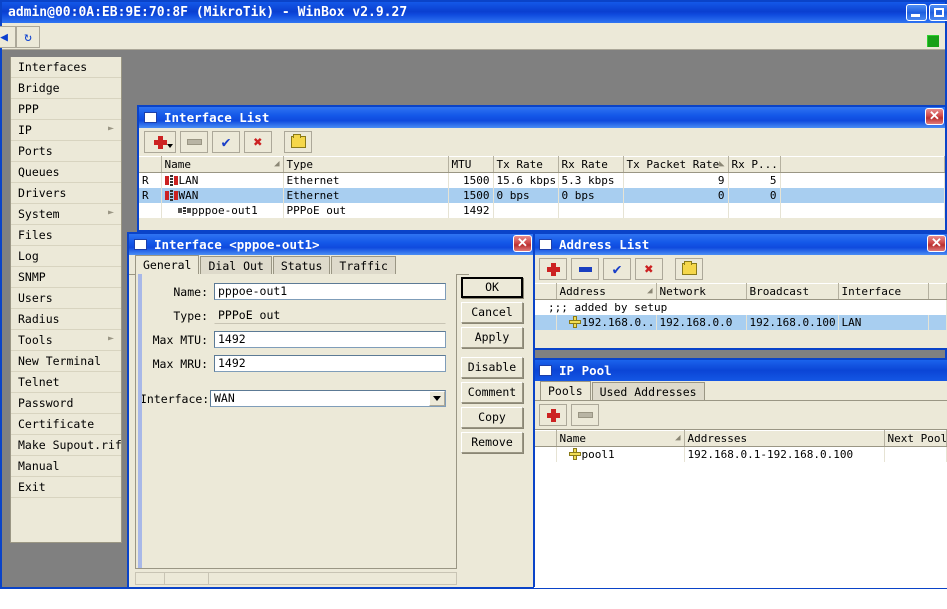 The height and width of the screenshot is (609, 947). What do you see at coordinates (676, 210) in the screenshot?
I see `cell-tx-packet-rate` at bounding box center [676, 210].